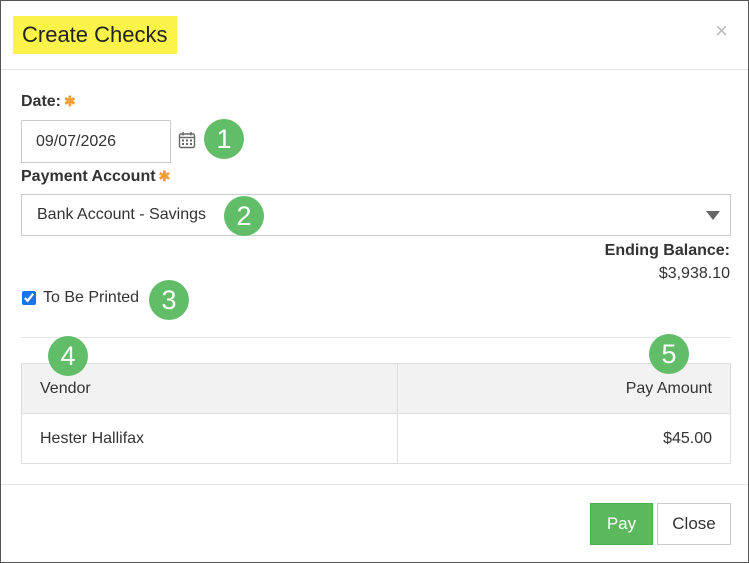  I want to click on callout-badge-3: 3, so click(169, 300).